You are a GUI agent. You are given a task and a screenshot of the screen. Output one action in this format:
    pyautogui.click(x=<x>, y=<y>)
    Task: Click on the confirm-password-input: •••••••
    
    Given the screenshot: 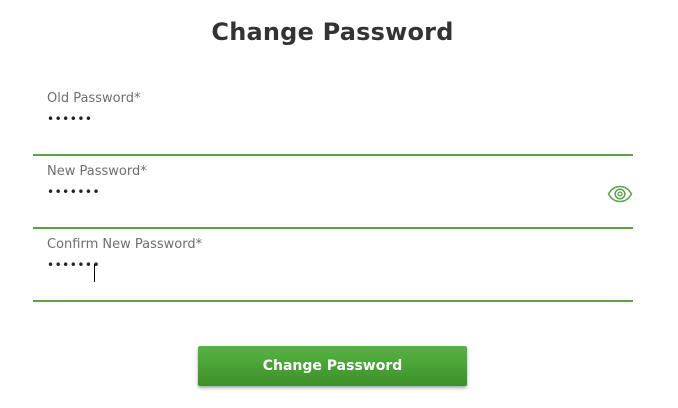 What is the action you would take?
    pyautogui.click(x=317, y=269)
    